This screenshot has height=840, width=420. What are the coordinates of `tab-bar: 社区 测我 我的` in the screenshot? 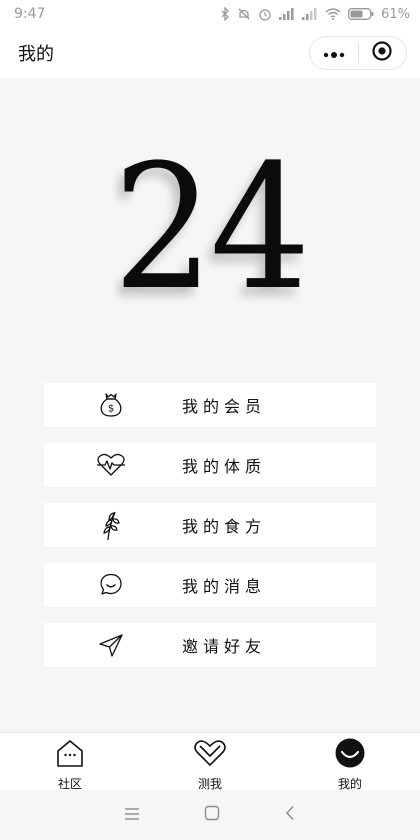 It's located at (210, 761).